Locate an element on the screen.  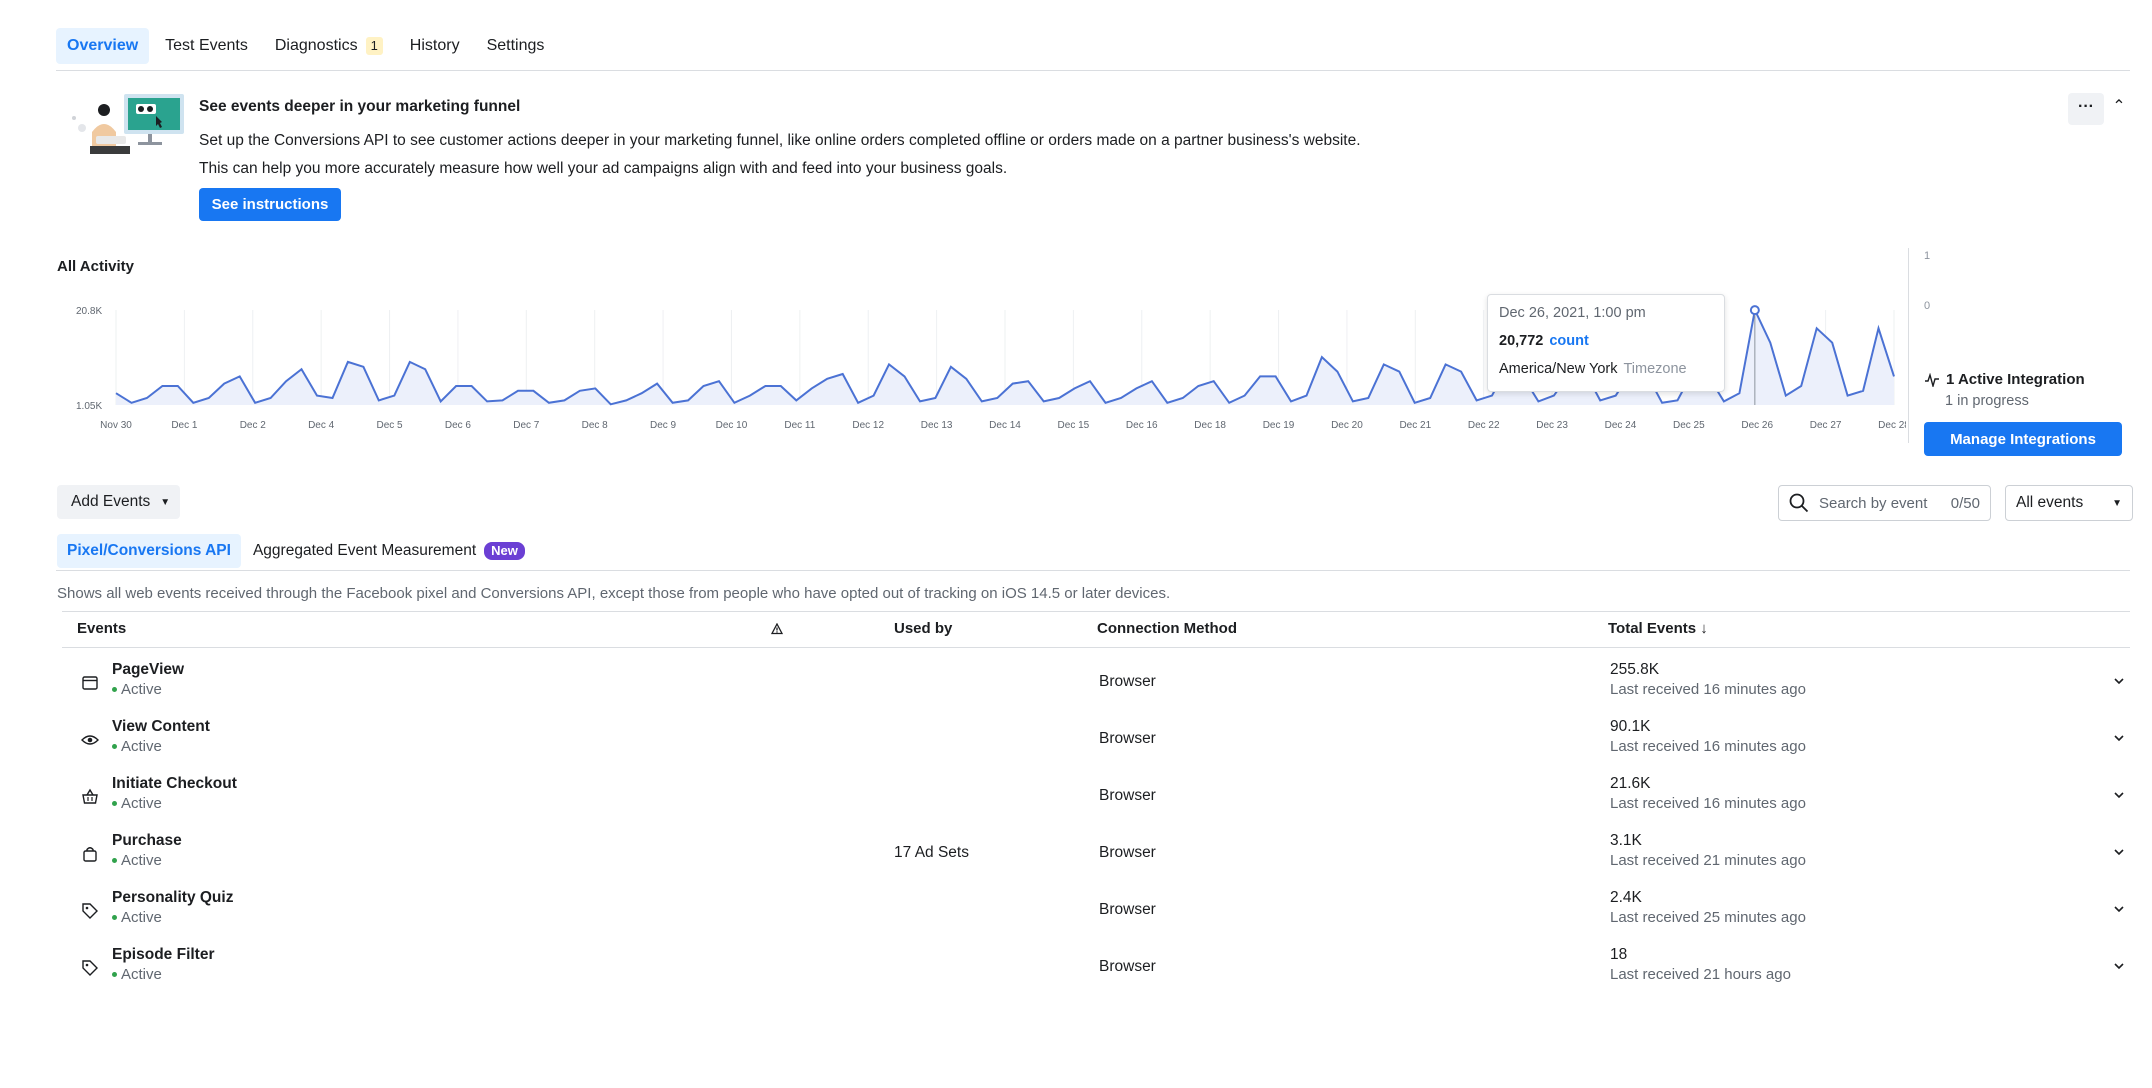
see-instructions-button: See instructions is located at coordinates (270, 204).